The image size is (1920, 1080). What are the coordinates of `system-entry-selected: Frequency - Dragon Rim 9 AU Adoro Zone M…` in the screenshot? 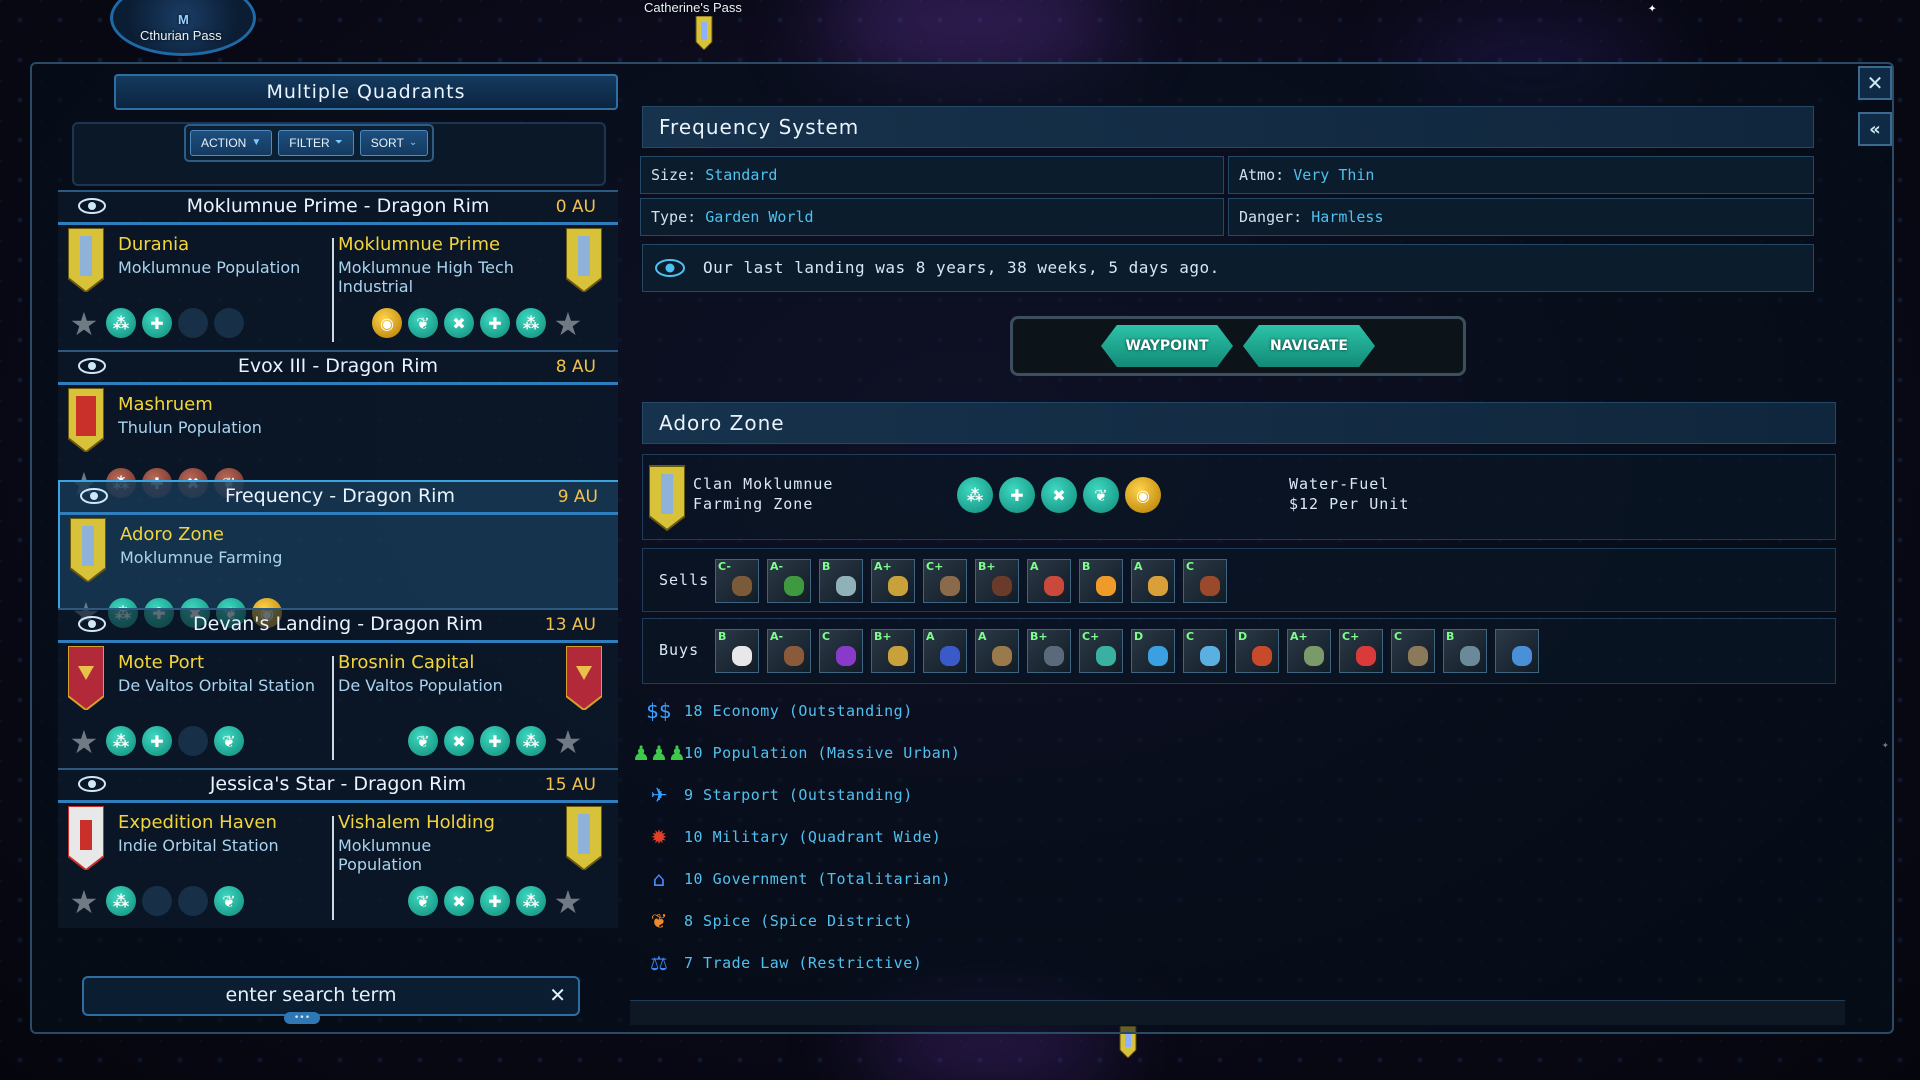 It's located at (338, 555).